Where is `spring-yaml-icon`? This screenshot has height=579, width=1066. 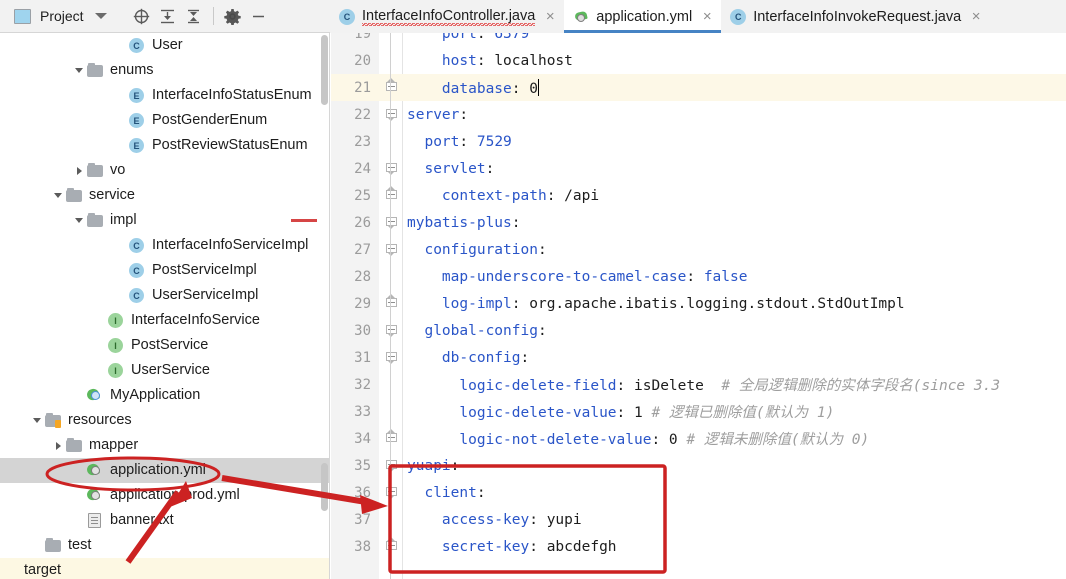 spring-yaml-icon is located at coordinates (581, 17).